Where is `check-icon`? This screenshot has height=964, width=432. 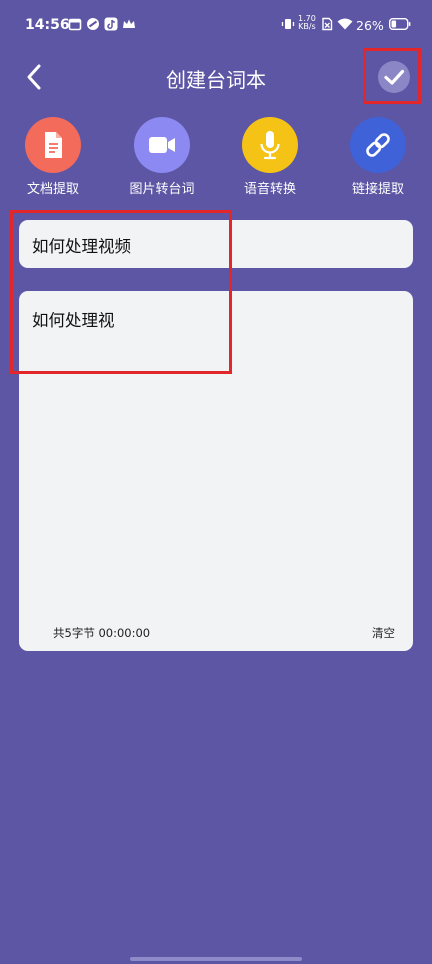 check-icon is located at coordinates (394, 77).